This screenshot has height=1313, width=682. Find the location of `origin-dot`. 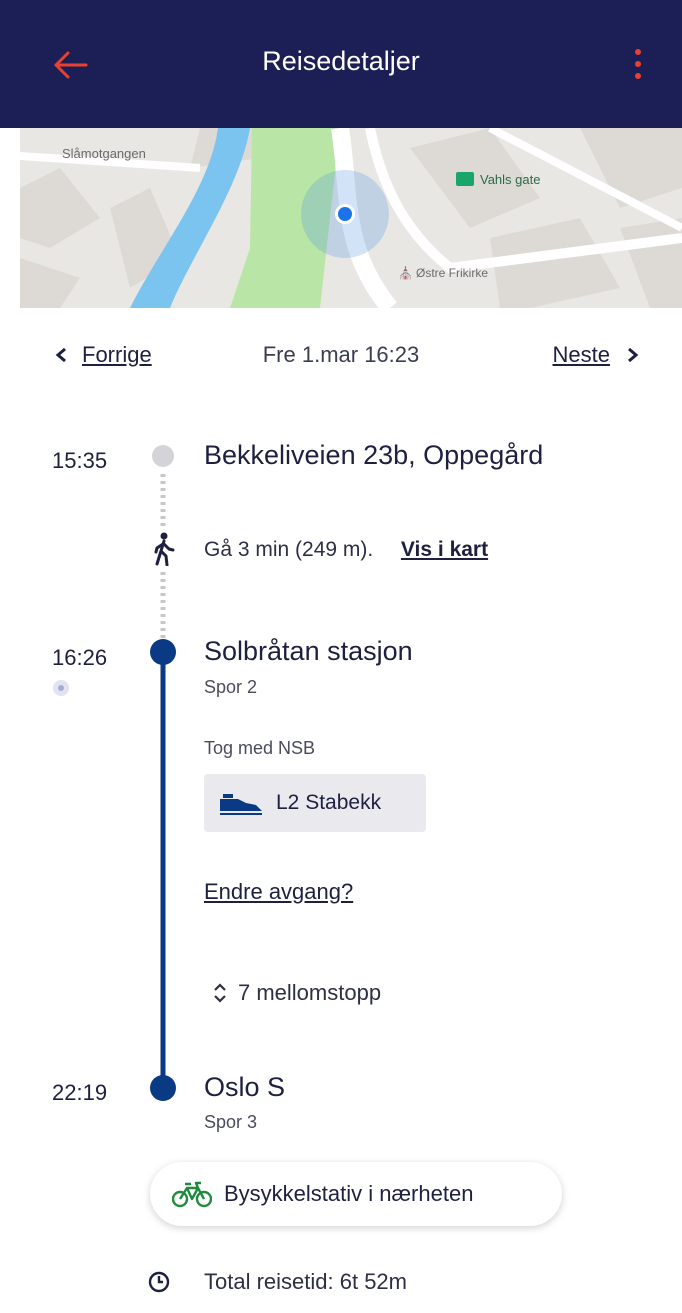

origin-dot is located at coordinates (163, 456).